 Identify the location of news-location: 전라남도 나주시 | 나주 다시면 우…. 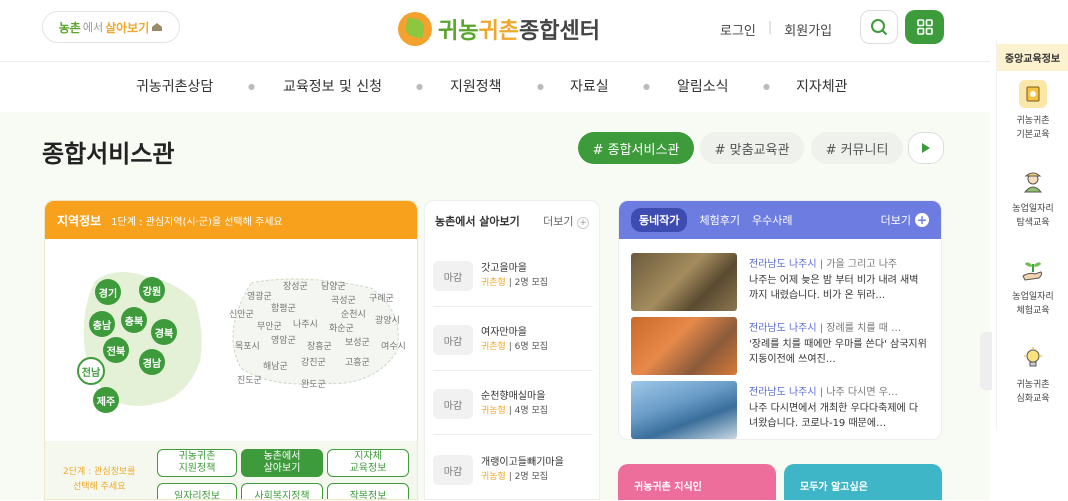
(837, 390).